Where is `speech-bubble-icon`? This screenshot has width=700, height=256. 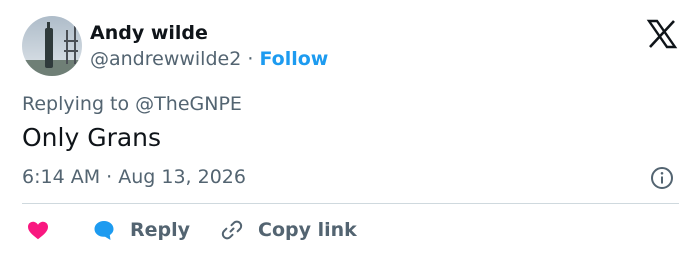 speech-bubble-icon is located at coordinates (104, 230).